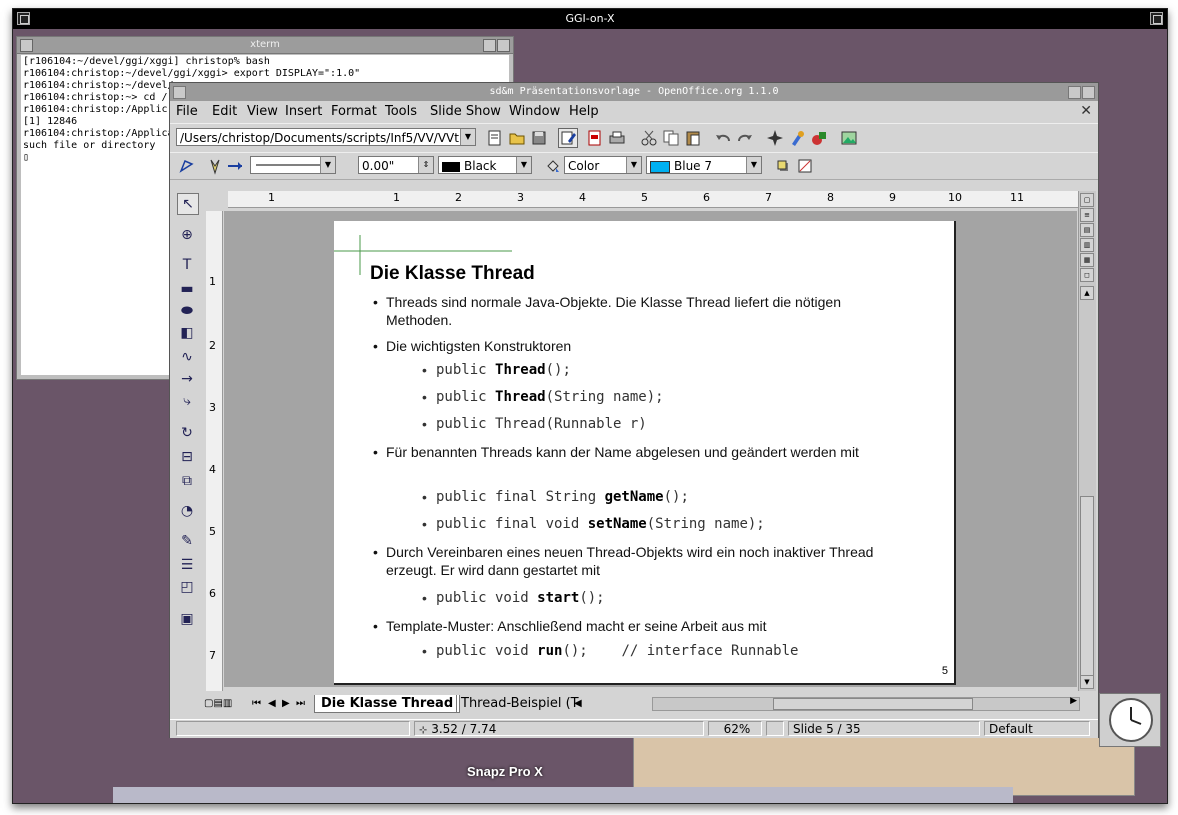 This screenshot has height=815, width=1178. Describe the element at coordinates (187, 481) in the screenshot. I see `arrange-icon: ⧉` at that location.